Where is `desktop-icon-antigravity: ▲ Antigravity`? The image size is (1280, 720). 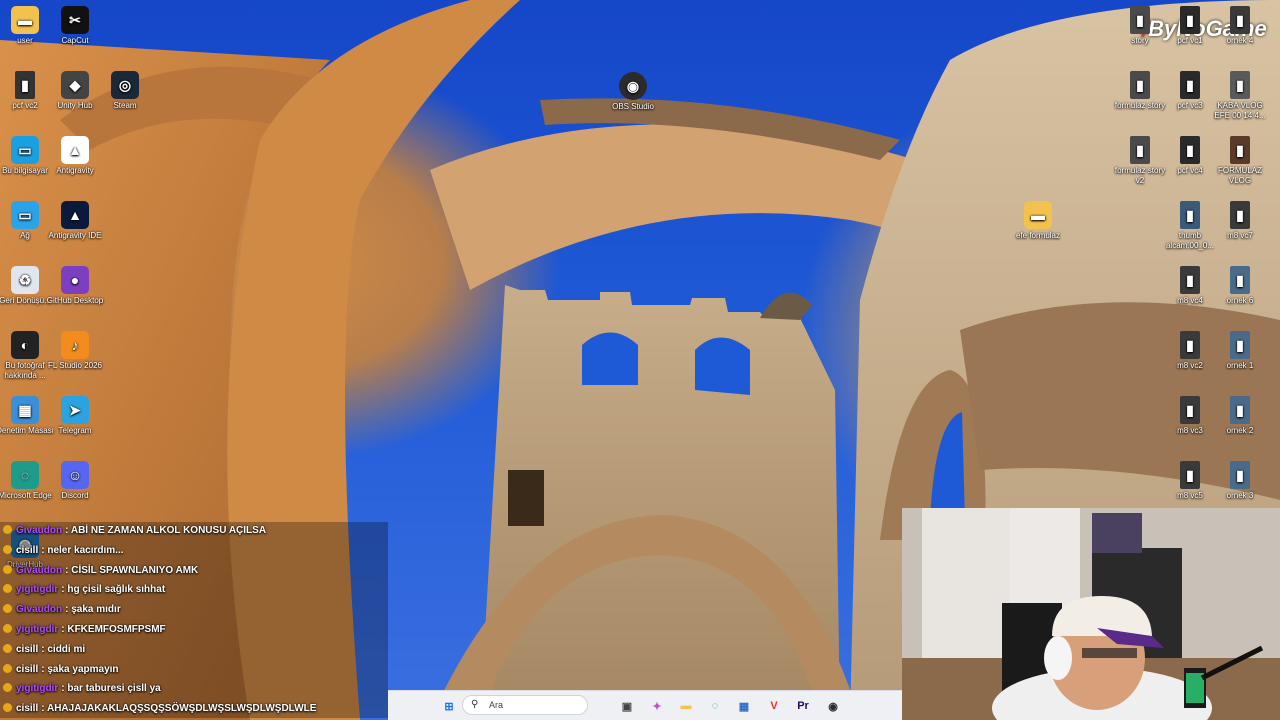
desktop-icon-antigravity: ▲ Antigravity is located at coordinates (75, 156).